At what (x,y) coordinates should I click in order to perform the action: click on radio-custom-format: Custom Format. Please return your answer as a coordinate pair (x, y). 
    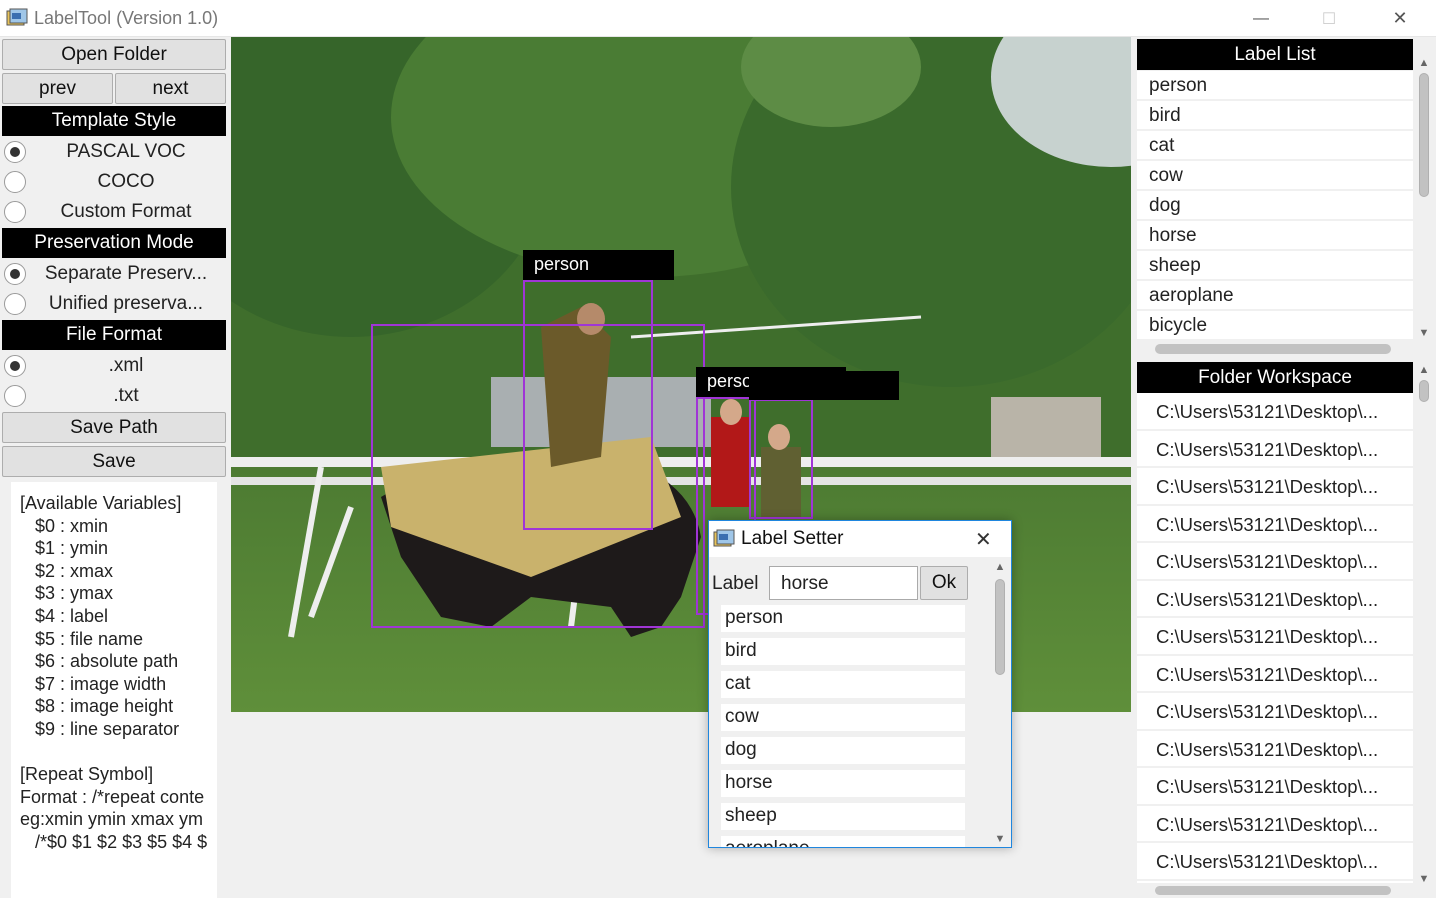
    Looking at the image, I should click on (114, 212).